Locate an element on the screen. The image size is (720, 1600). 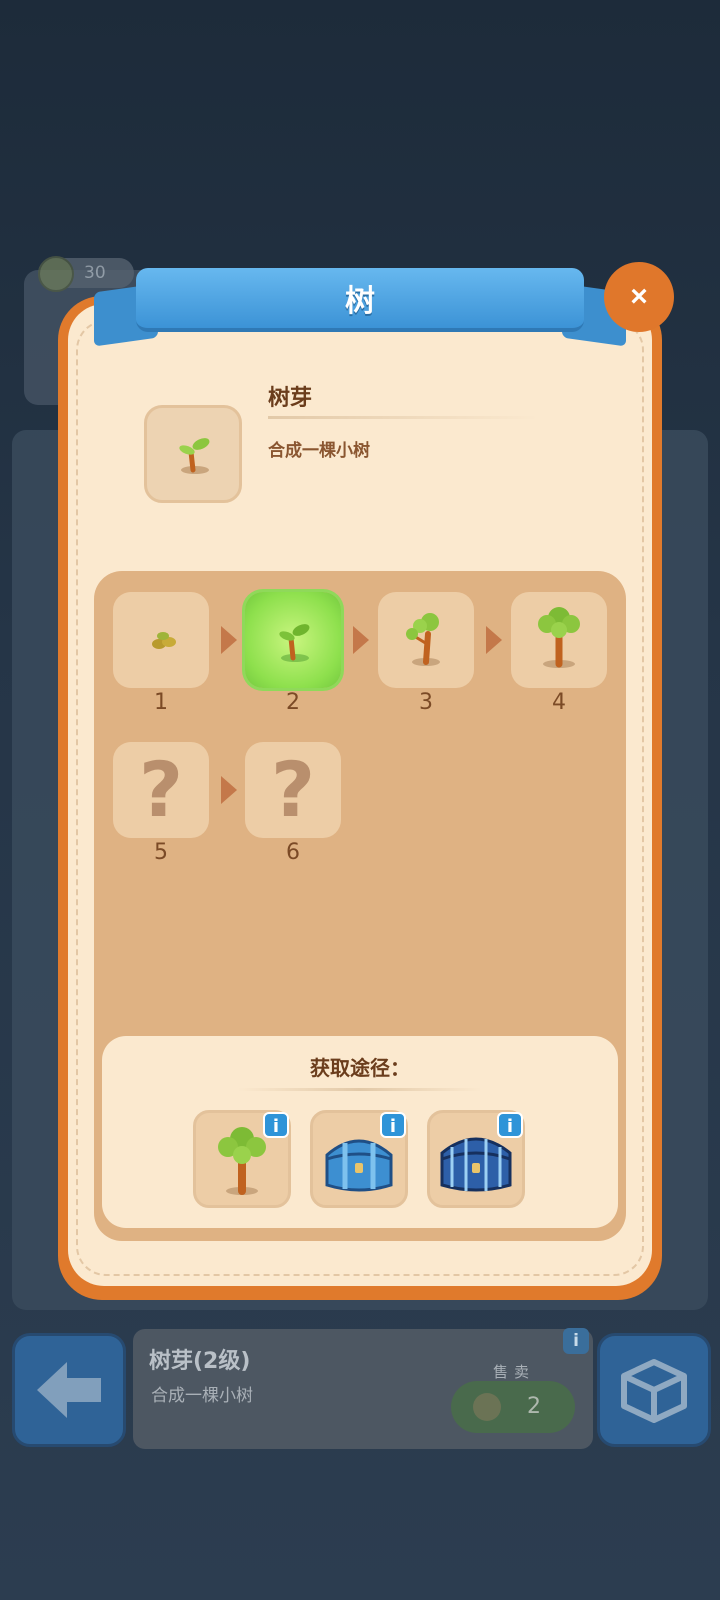
selected-item-description: 合成一棵小树 is located at coordinates (202, 1396).